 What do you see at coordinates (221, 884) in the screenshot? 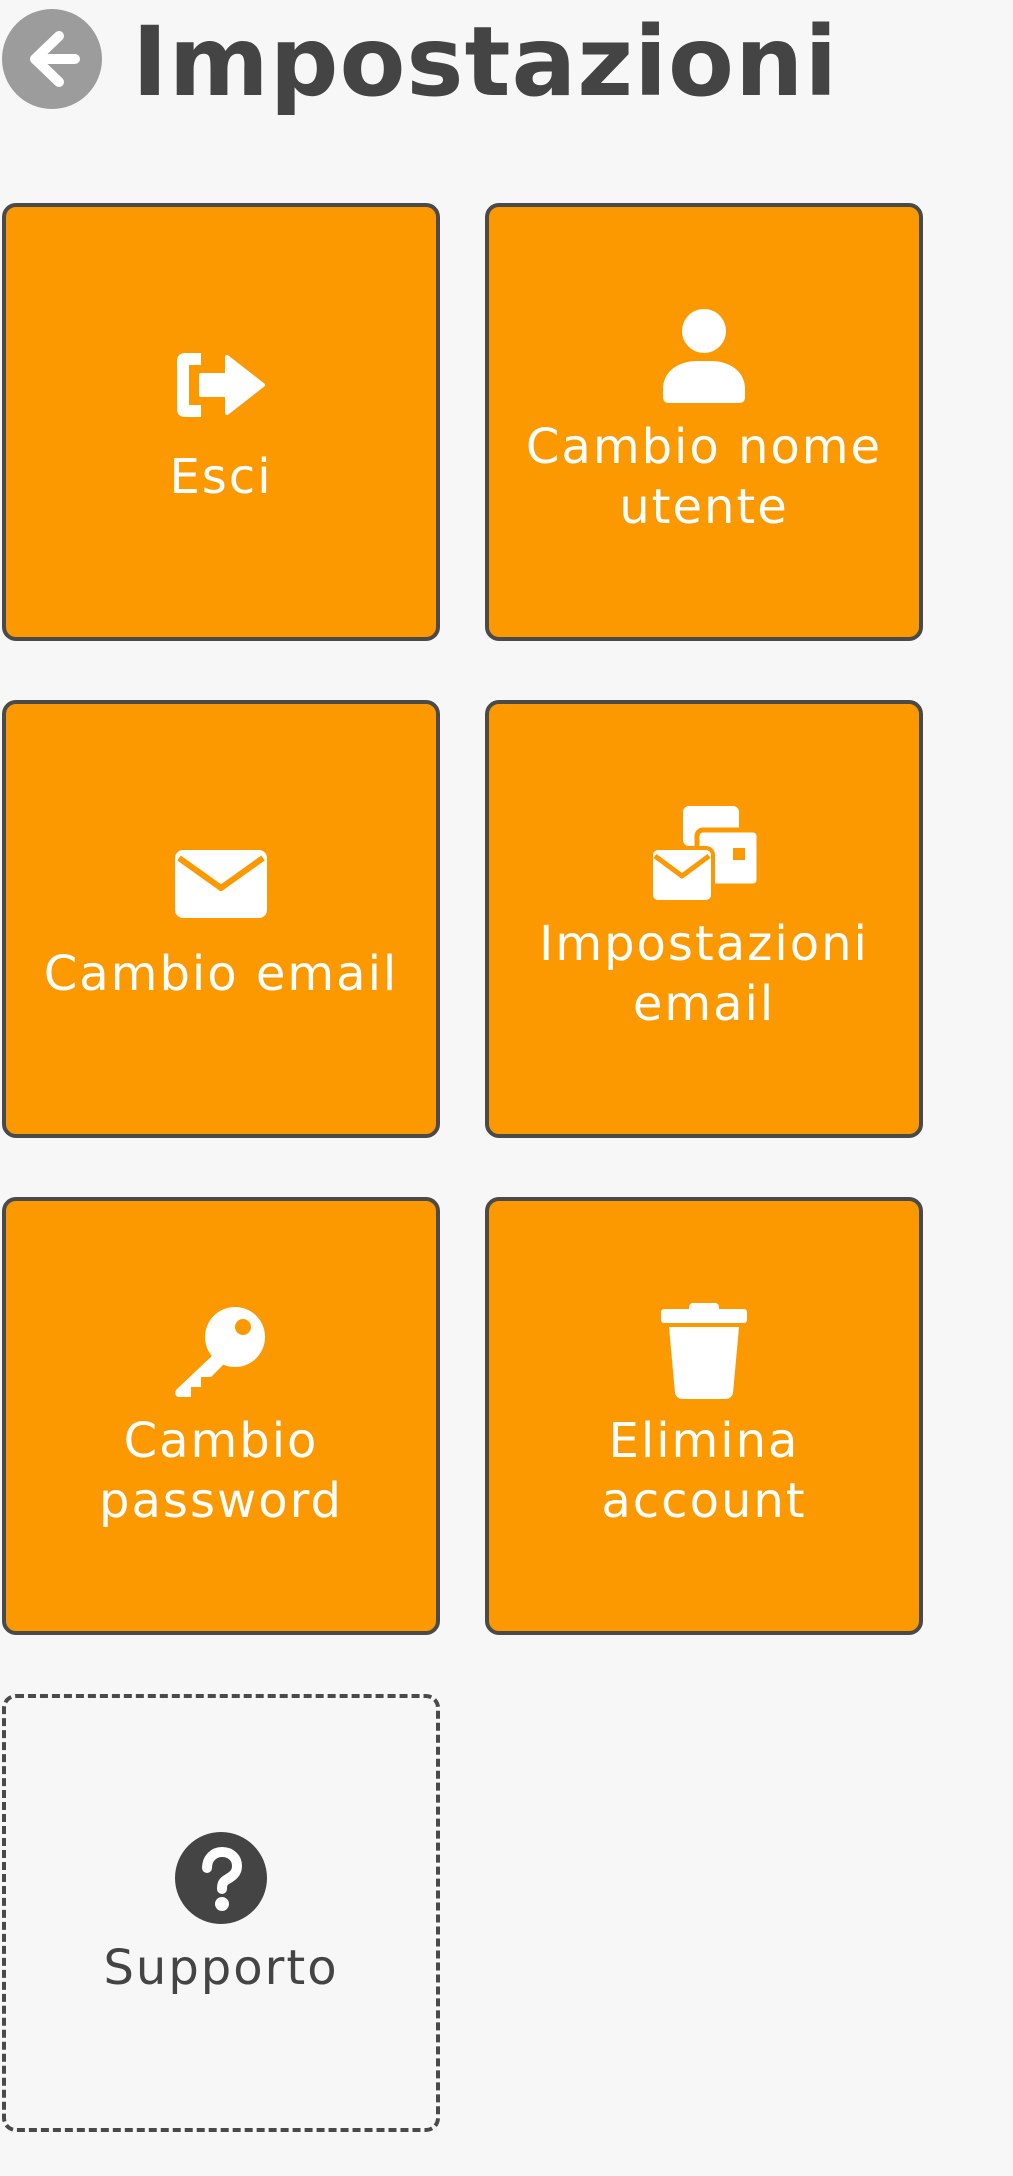
I see `envelope-icon` at bounding box center [221, 884].